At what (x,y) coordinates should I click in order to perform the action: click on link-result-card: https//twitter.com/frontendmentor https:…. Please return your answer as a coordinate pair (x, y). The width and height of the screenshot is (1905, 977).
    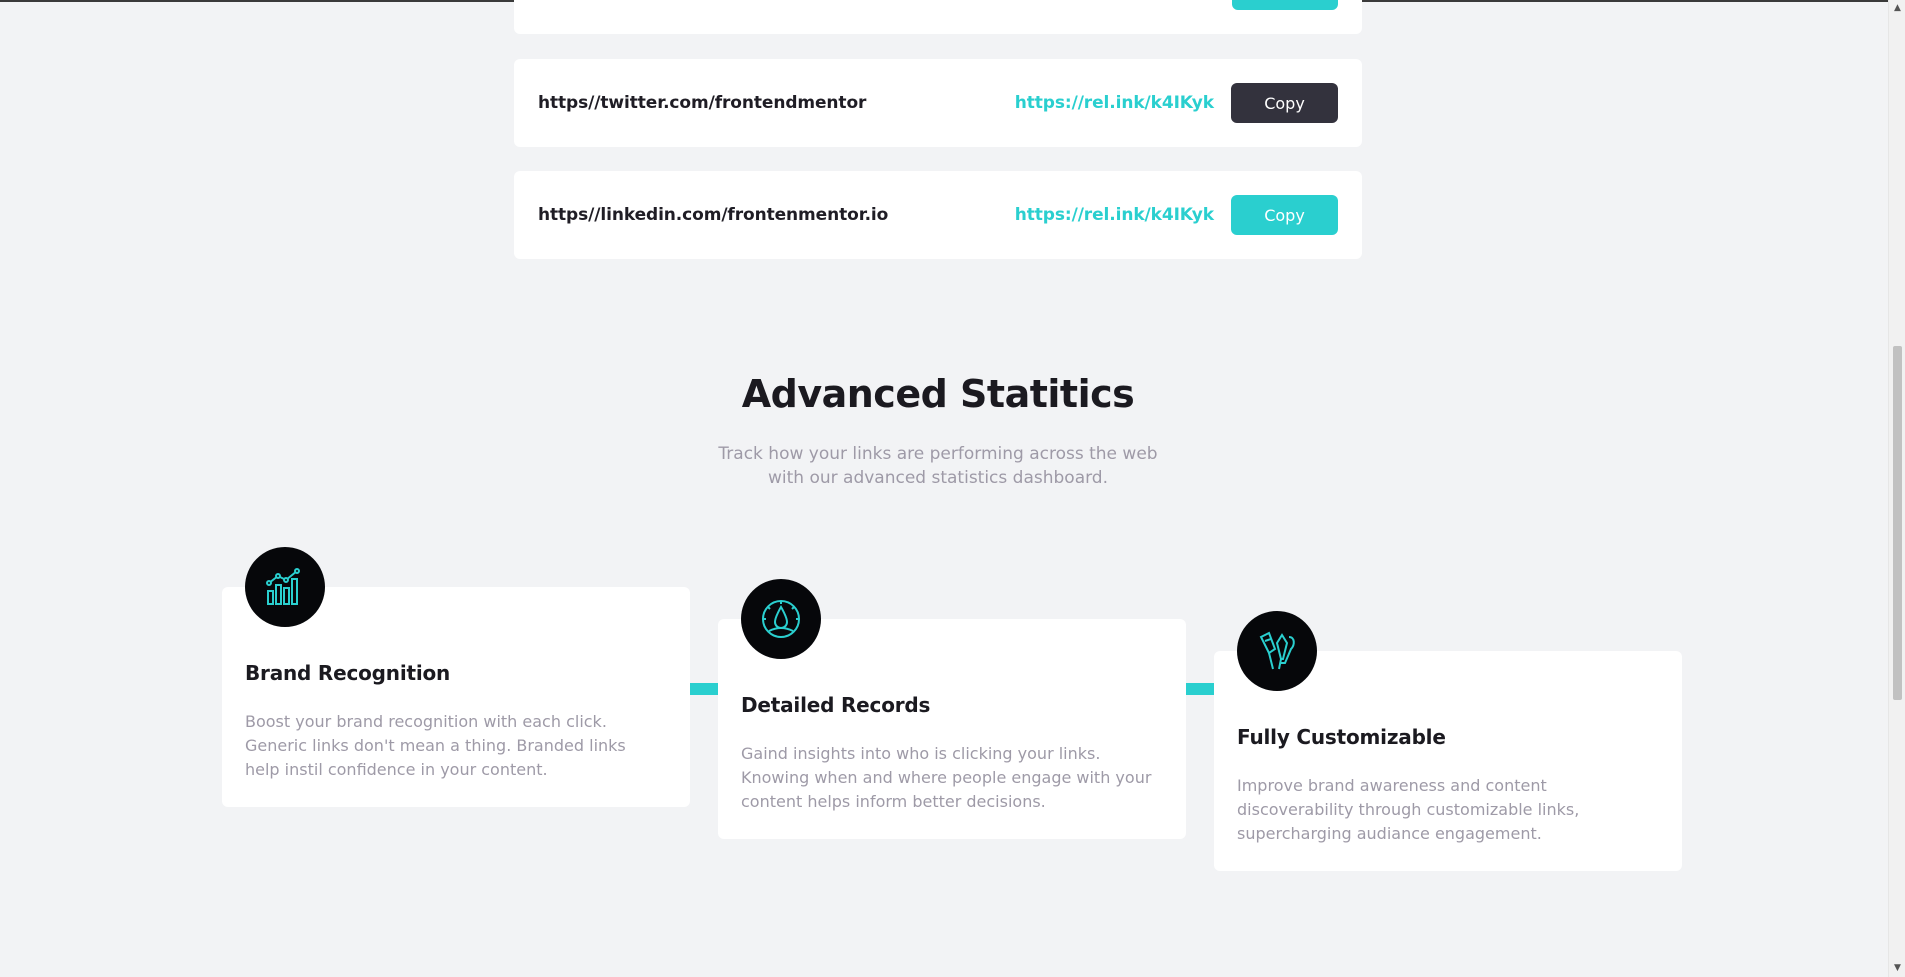
    Looking at the image, I should click on (938, 103).